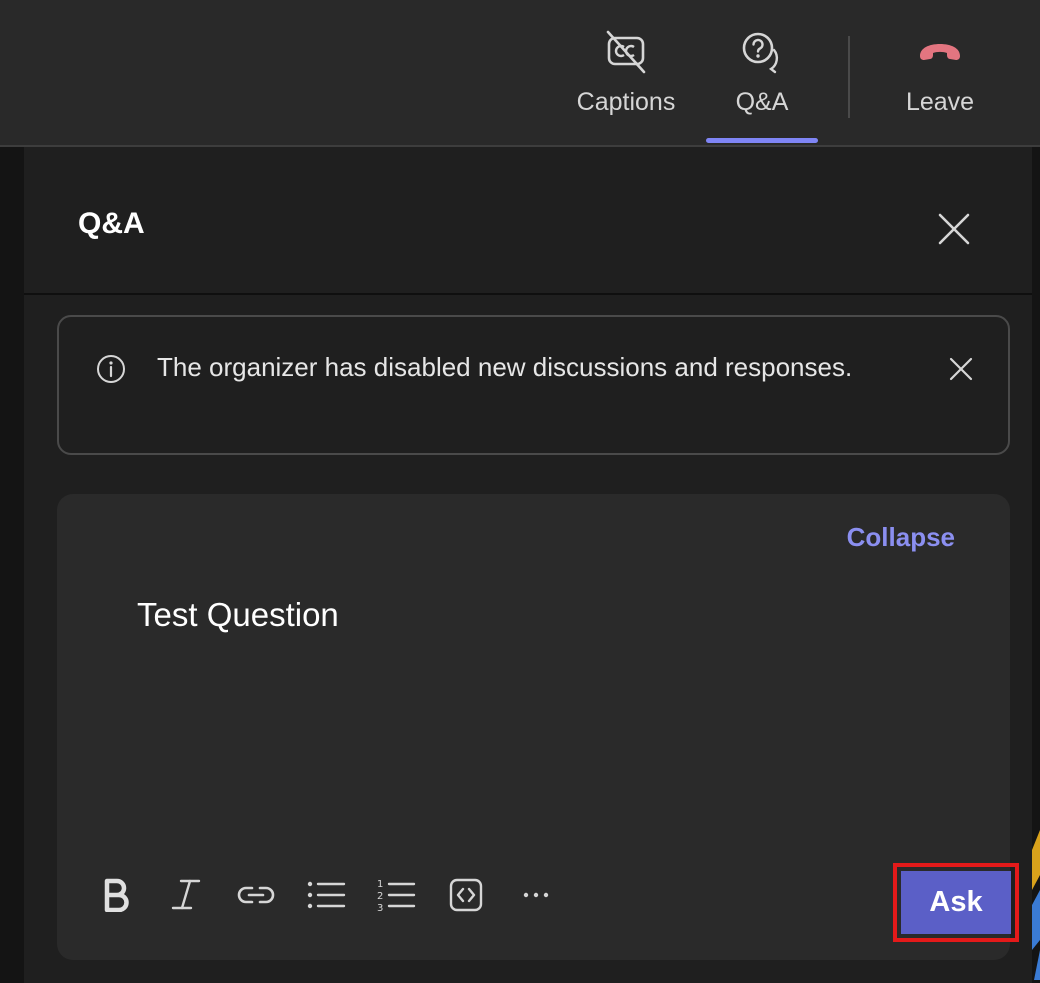 The image size is (1040, 983). What do you see at coordinates (954, 229) in the screenshot?
I see `close-panel-icon` at bounding box center [954, 229].